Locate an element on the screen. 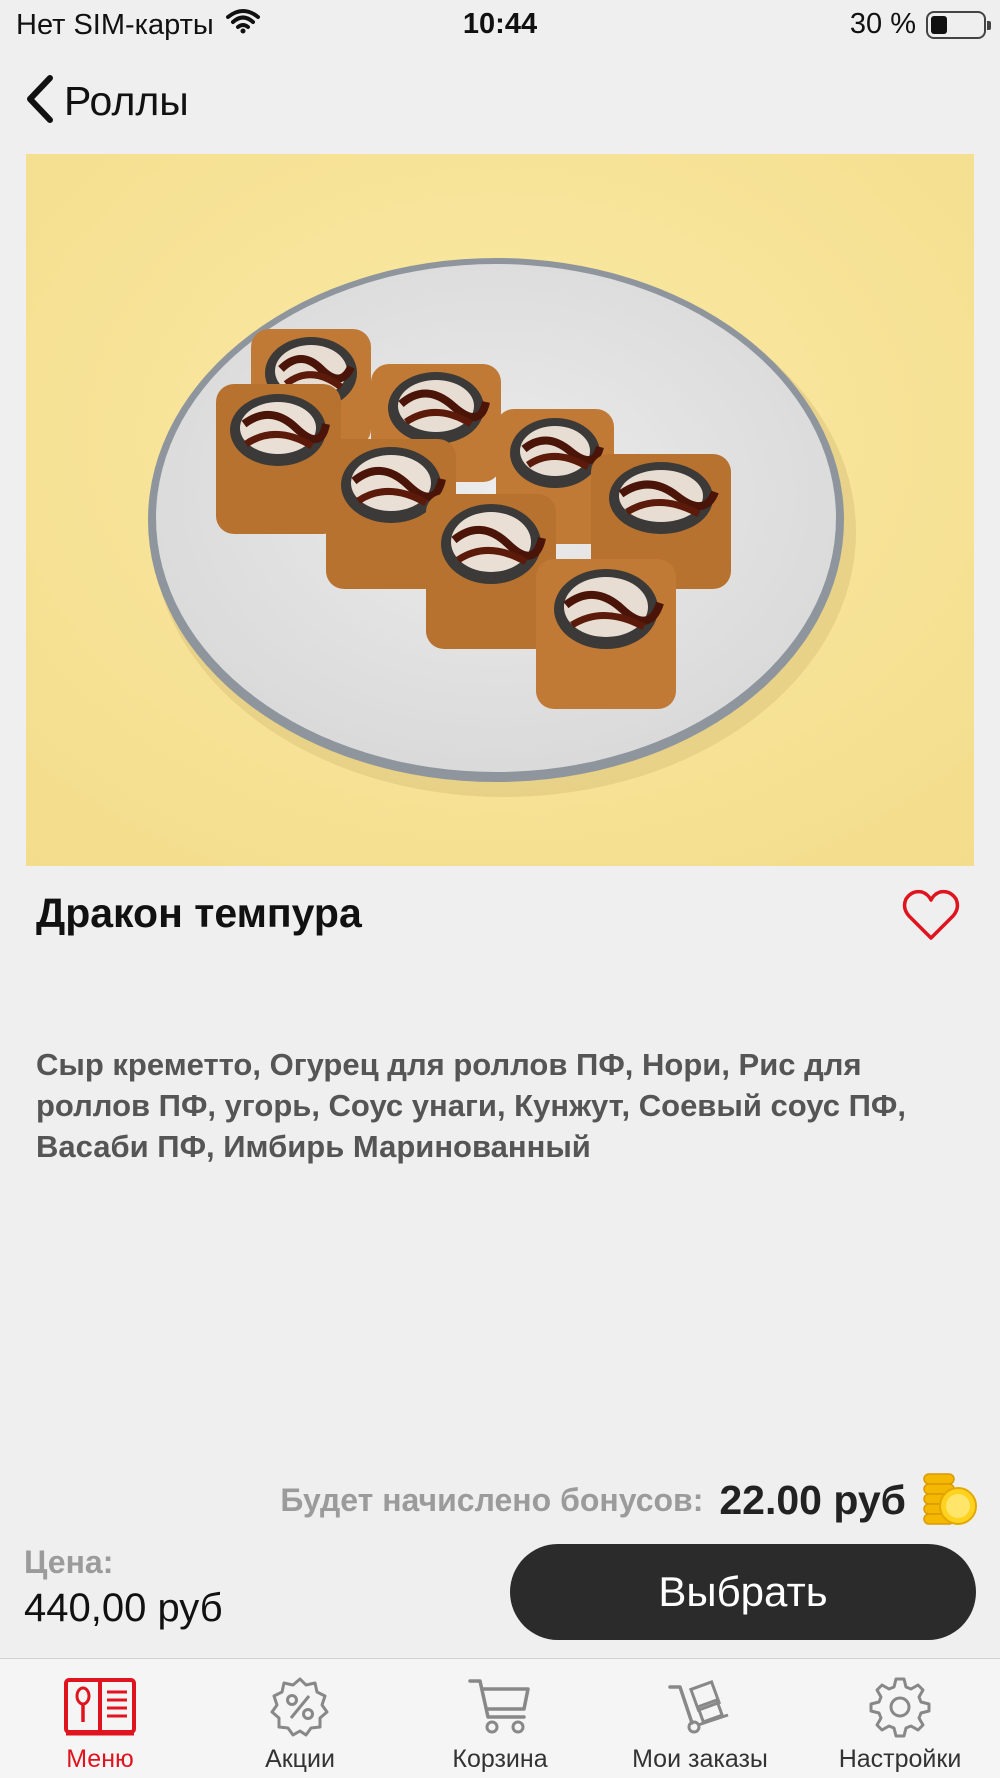 The height and width of the screenshot is (1778, 1000). tab-label: Меню is located at coordinates (100, 1759).